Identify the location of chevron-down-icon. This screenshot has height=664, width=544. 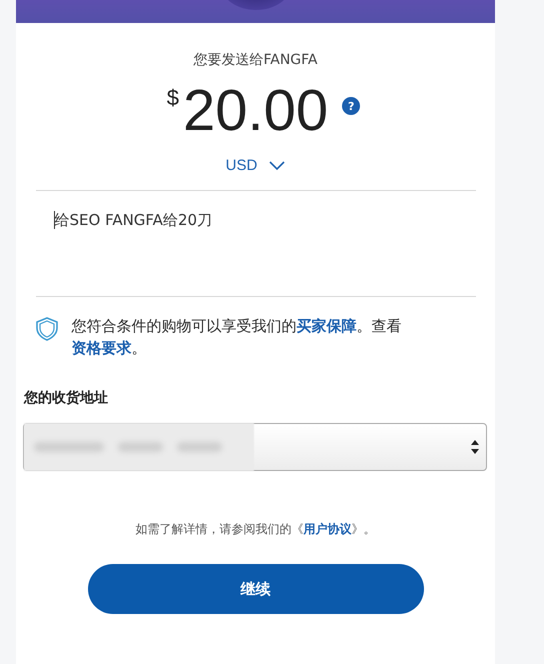
(277, 165).